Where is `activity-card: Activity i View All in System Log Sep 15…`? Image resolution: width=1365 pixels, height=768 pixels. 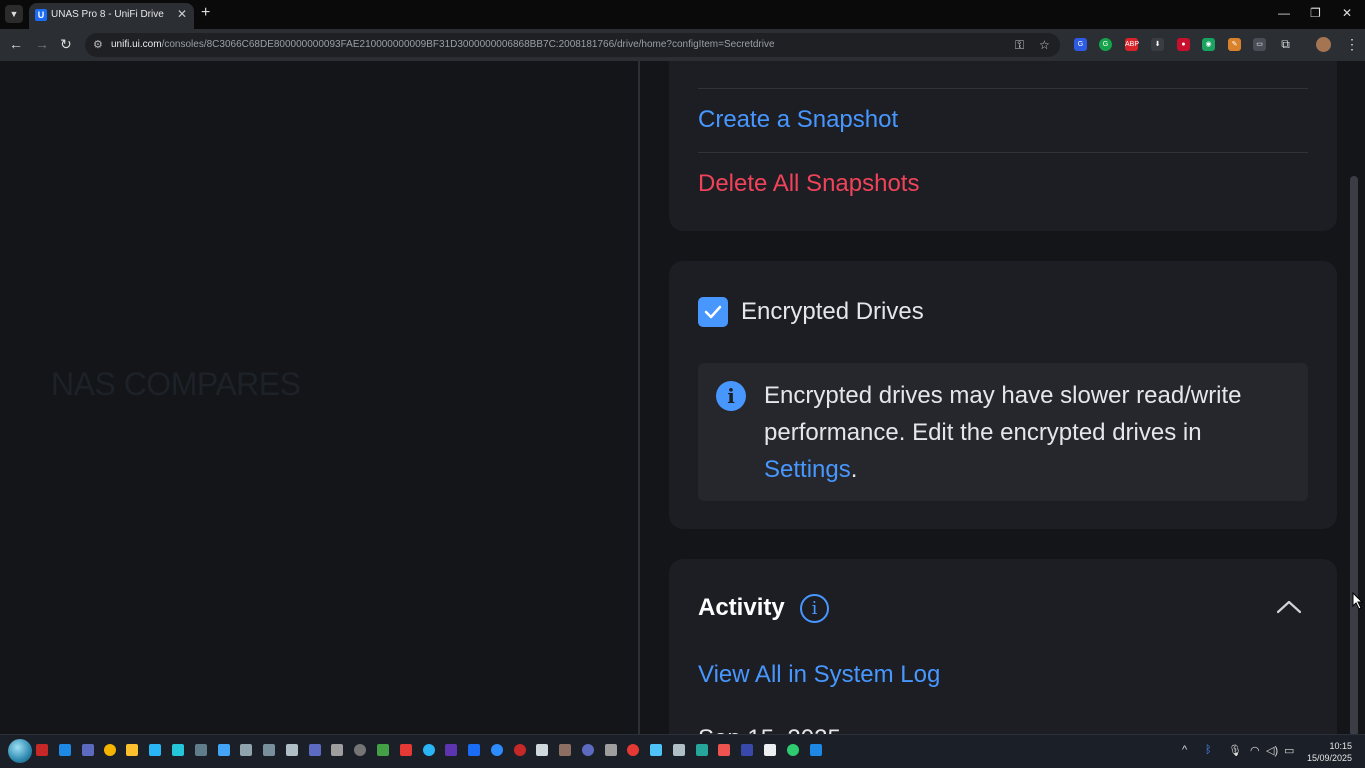 activity-card: Activity i View All in System Log Sep 15… is located at coordinates (1003, 646).